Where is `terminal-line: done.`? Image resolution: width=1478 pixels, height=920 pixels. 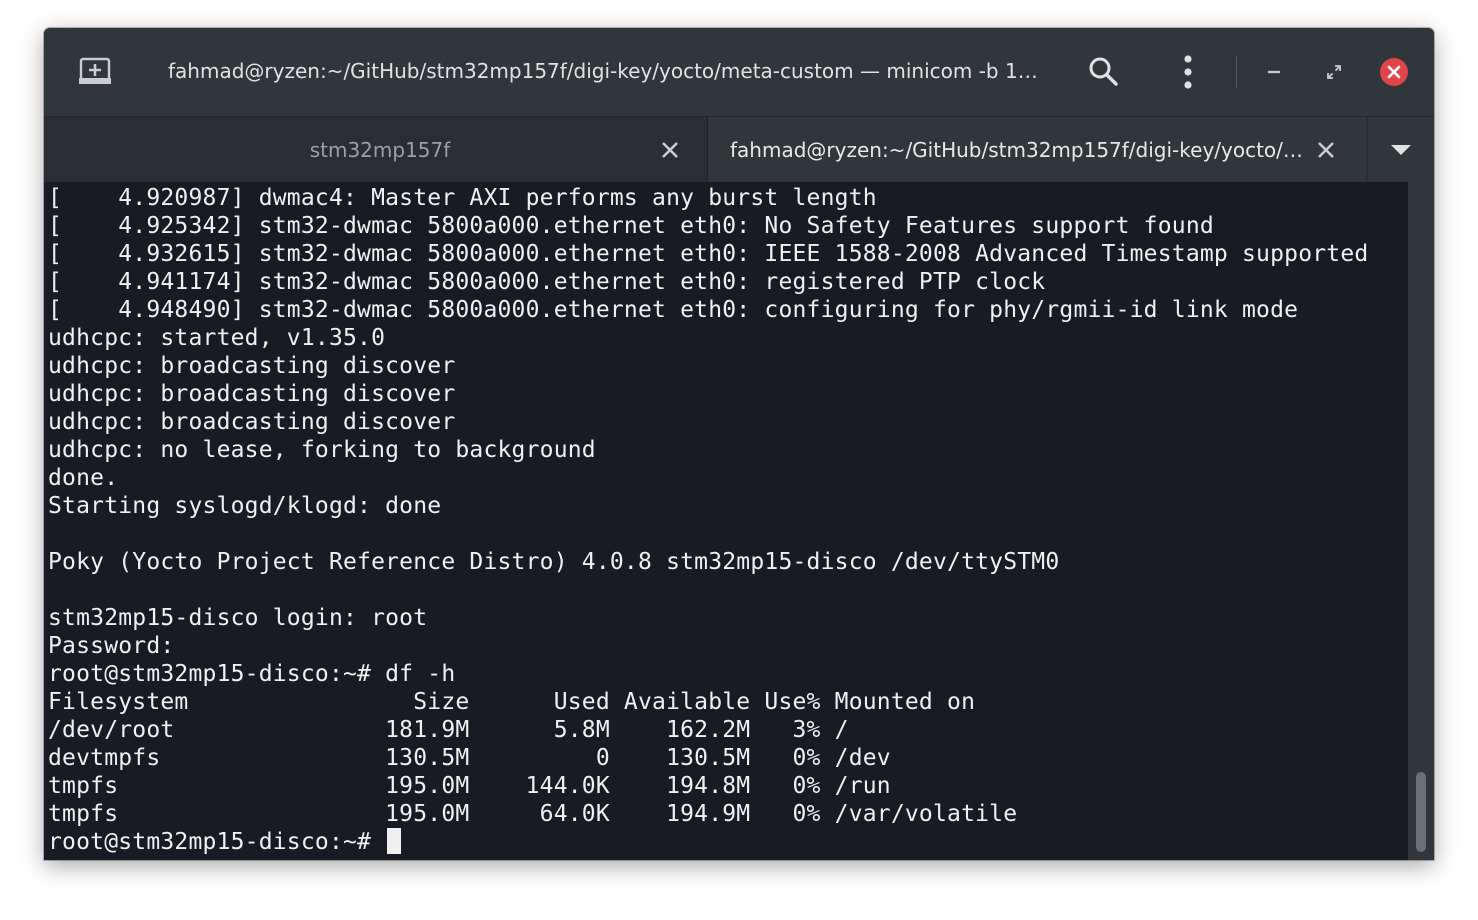 terminal-line: done. is located at coordinates (83, 478).